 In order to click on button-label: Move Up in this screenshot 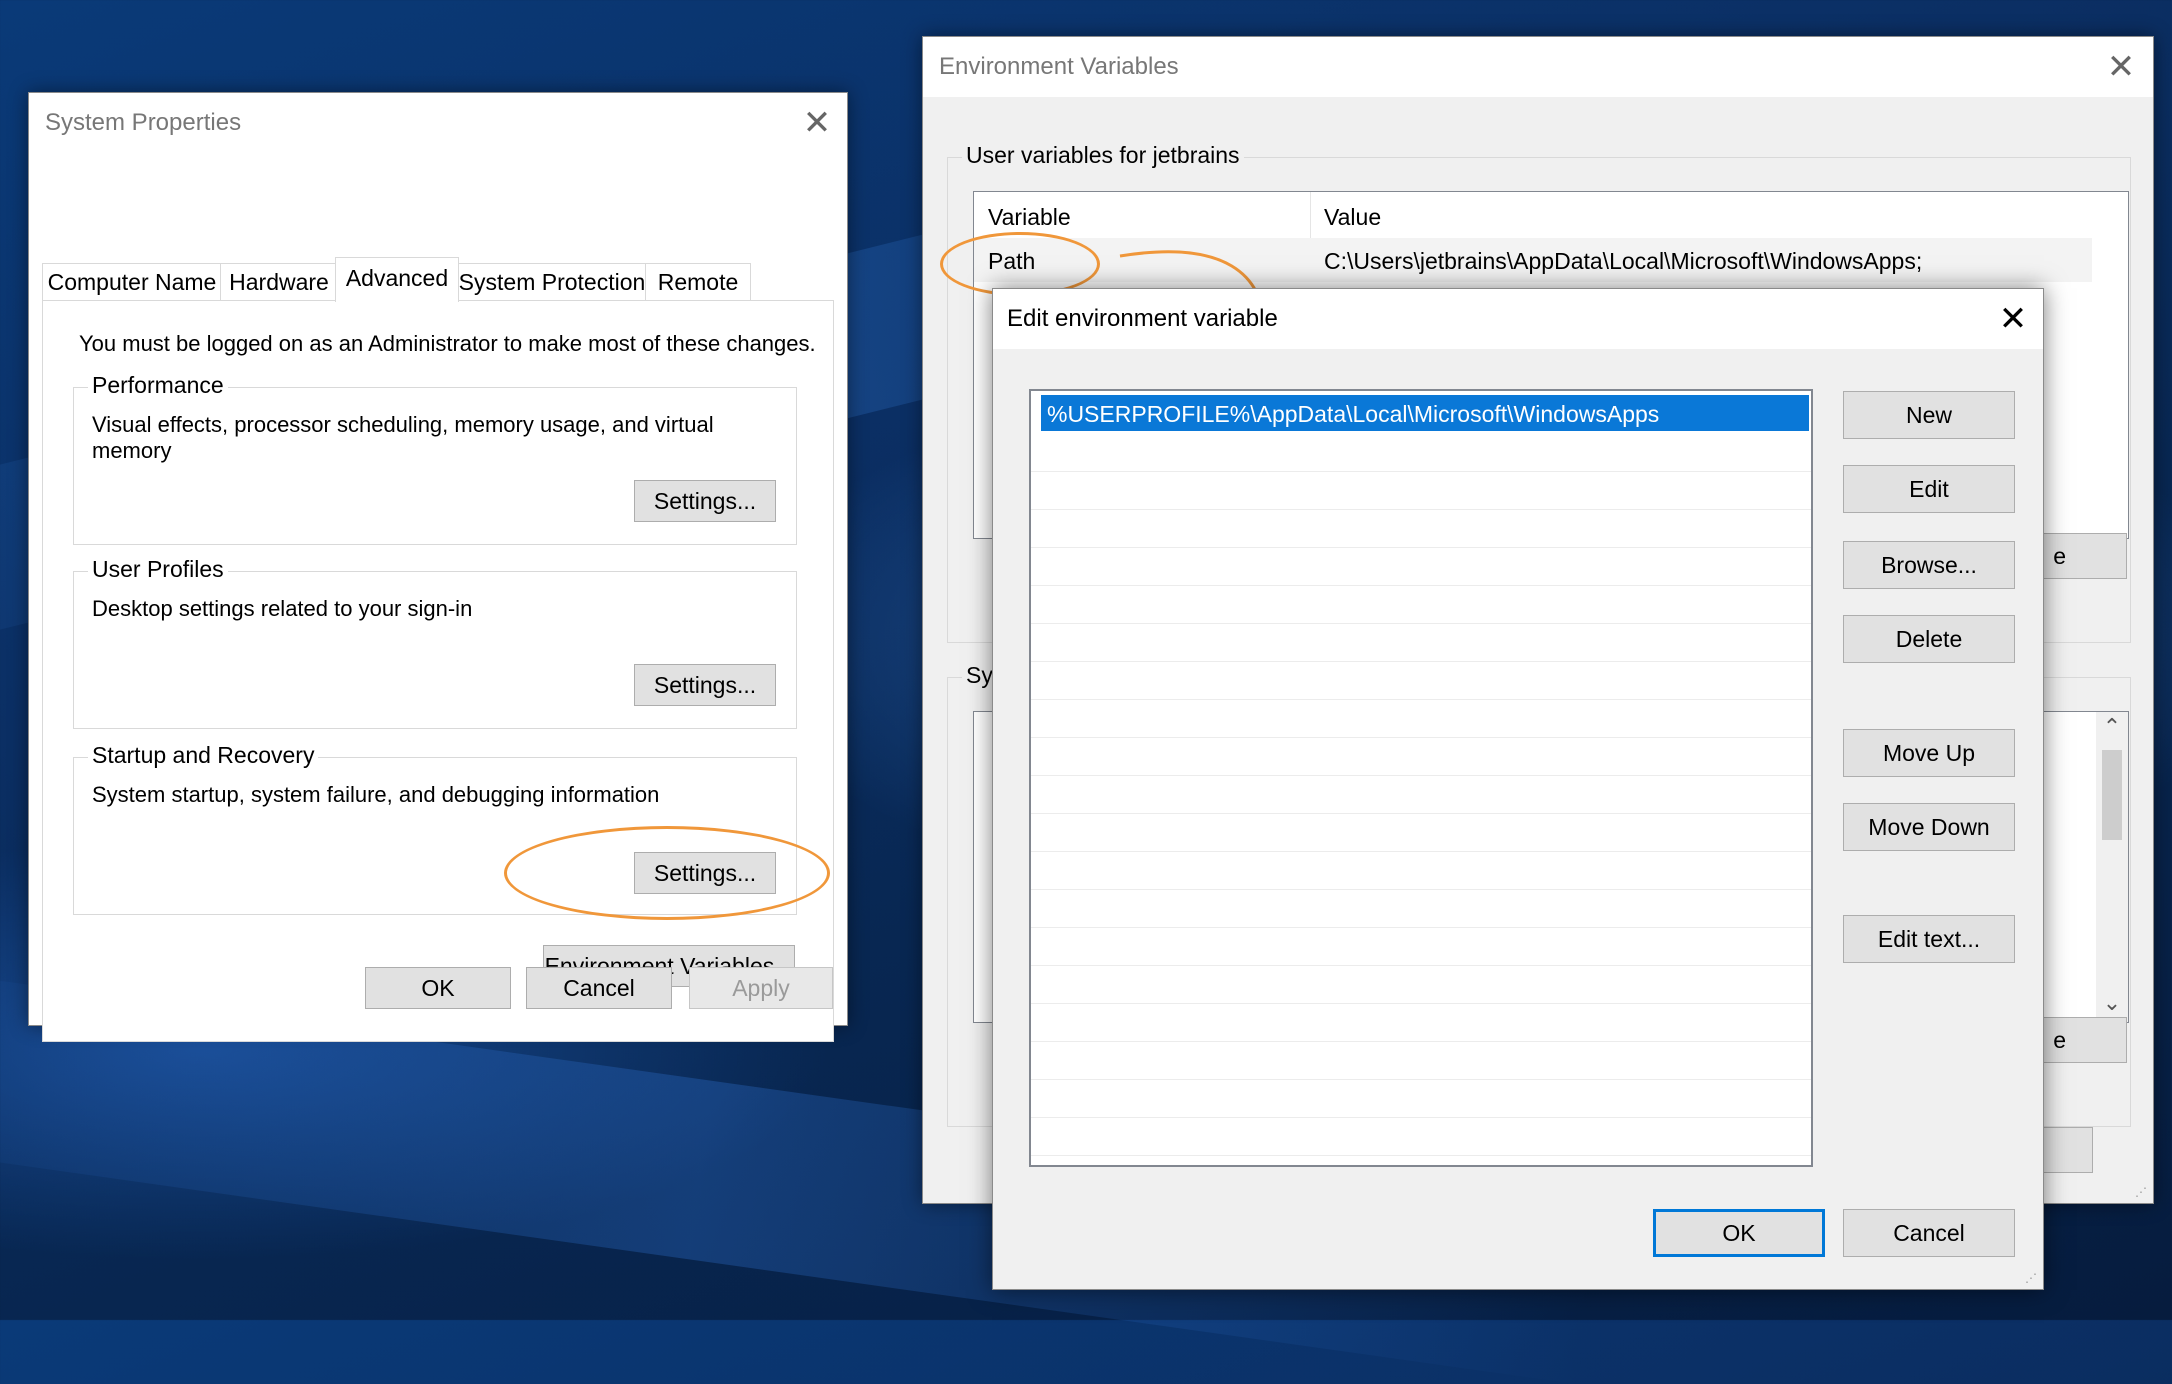, I will do `click(1929, 753)`.